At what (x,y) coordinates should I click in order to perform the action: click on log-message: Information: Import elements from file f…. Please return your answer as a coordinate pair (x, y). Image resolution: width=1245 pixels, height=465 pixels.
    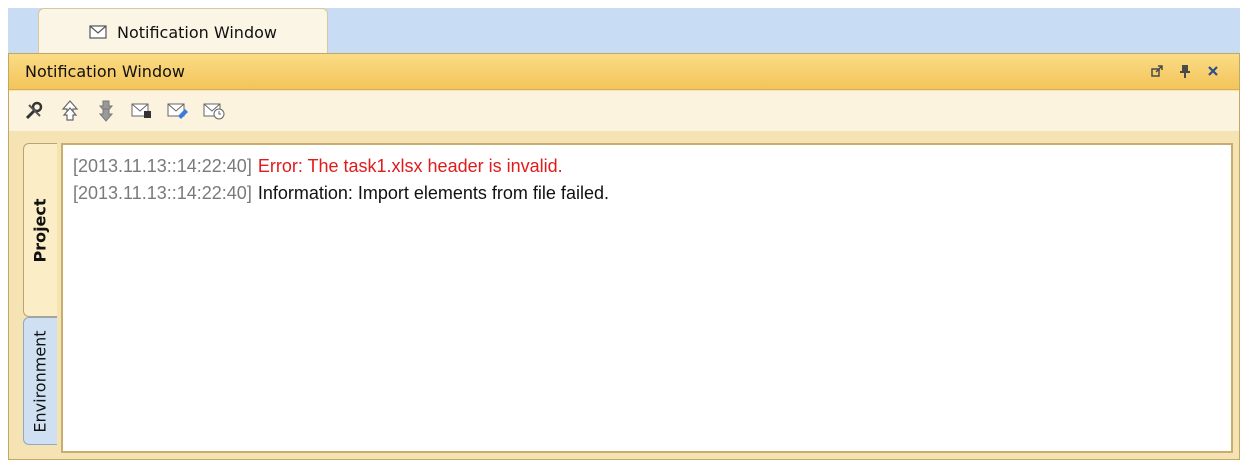
    Looking at the image, I should click on (433, 193).